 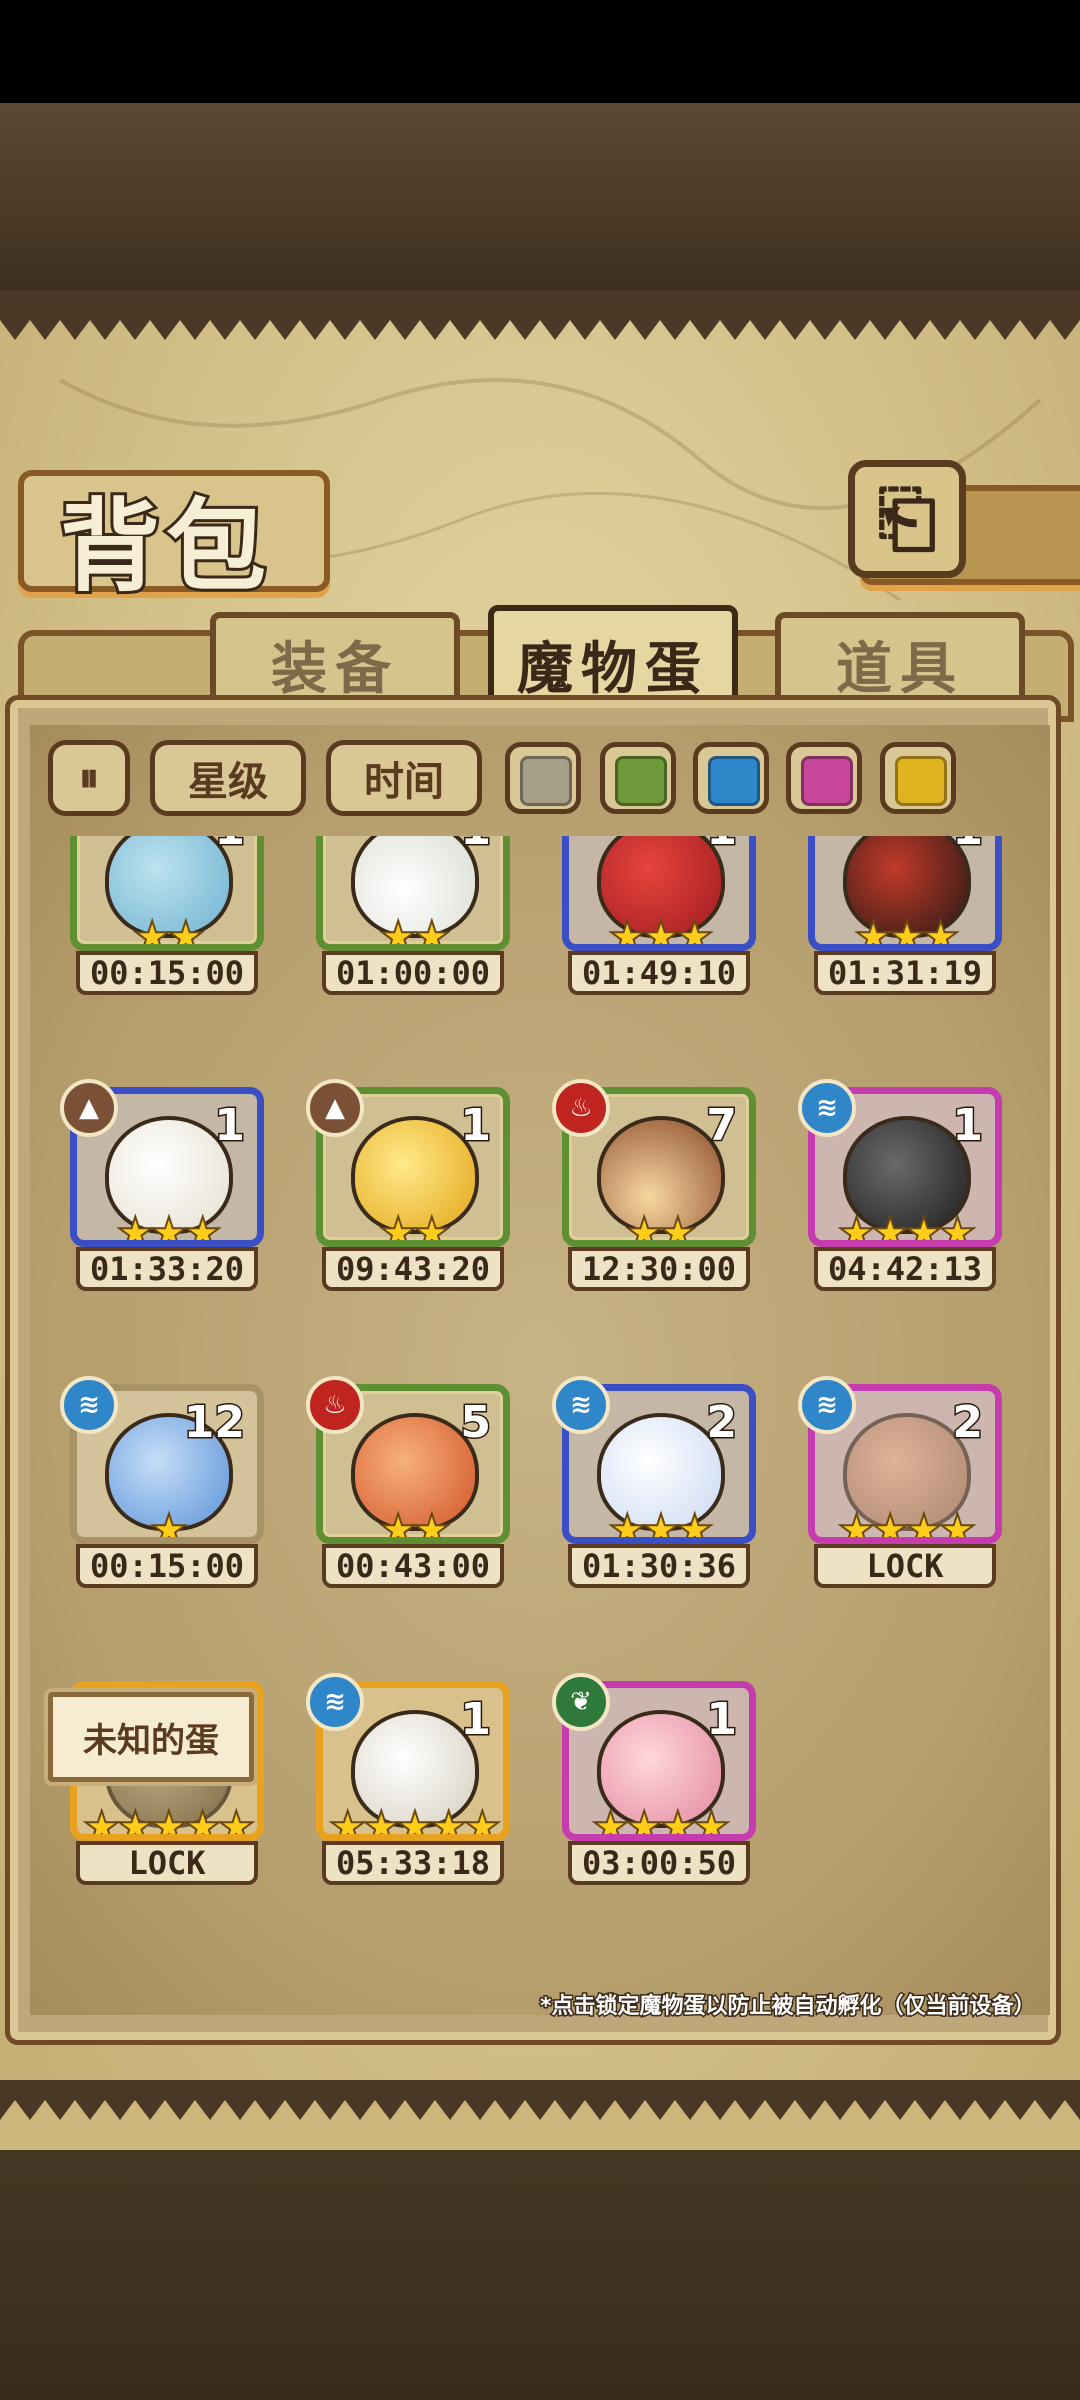 I want to click on egg-slot: 1 ★★★★★ ≋ 05:33:18, so click(x=411, y=1784).